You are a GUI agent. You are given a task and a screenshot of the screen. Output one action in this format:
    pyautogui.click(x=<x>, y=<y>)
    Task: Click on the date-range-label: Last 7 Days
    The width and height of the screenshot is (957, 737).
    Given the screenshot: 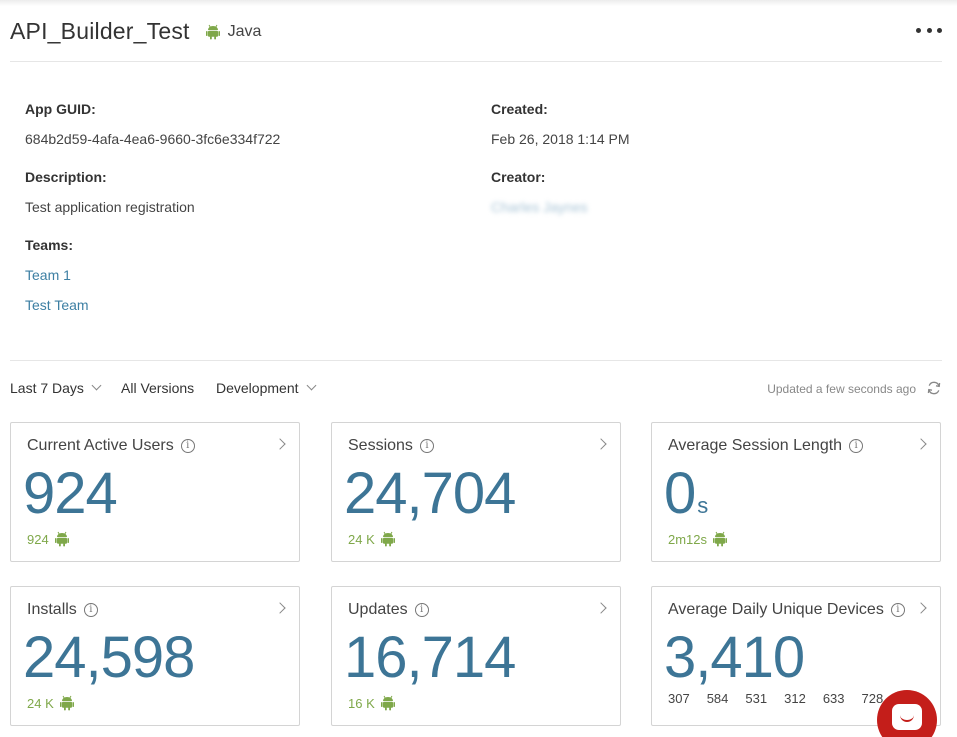 What is the action you would take?
    pyautogui.click(x=47, y=388)
    